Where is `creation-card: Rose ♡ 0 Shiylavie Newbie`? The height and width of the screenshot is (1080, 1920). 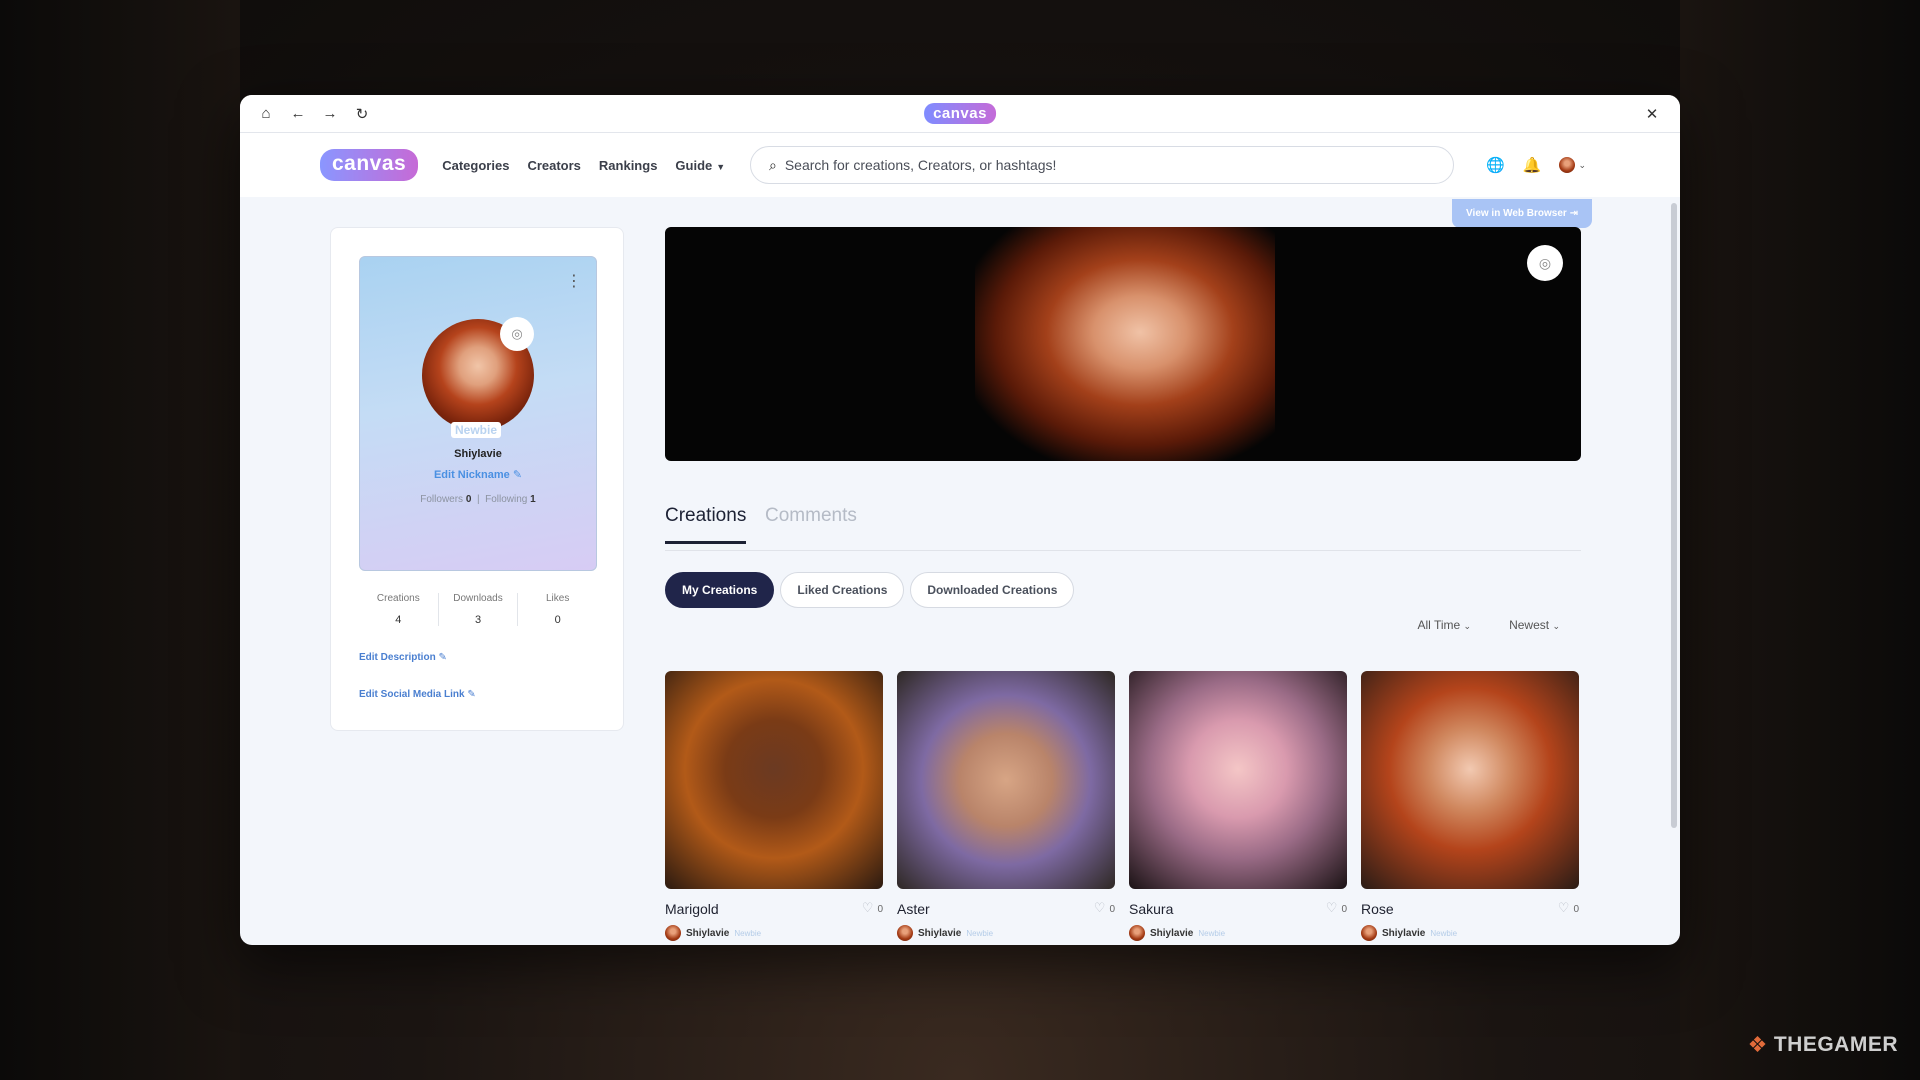 creation-card: Rose ♡ 0 Shiylavie Newbie is located at coordinates (1470, 806).